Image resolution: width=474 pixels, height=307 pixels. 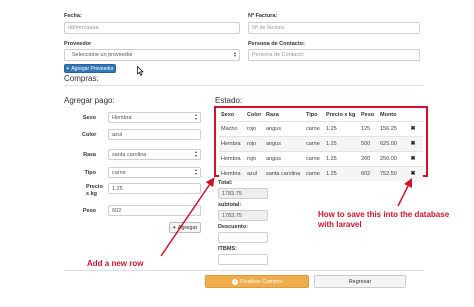 What do you see at coordinates (187, 217) in the screenshot?
I see `add-row-arrow` at bounding box center [187, 217].